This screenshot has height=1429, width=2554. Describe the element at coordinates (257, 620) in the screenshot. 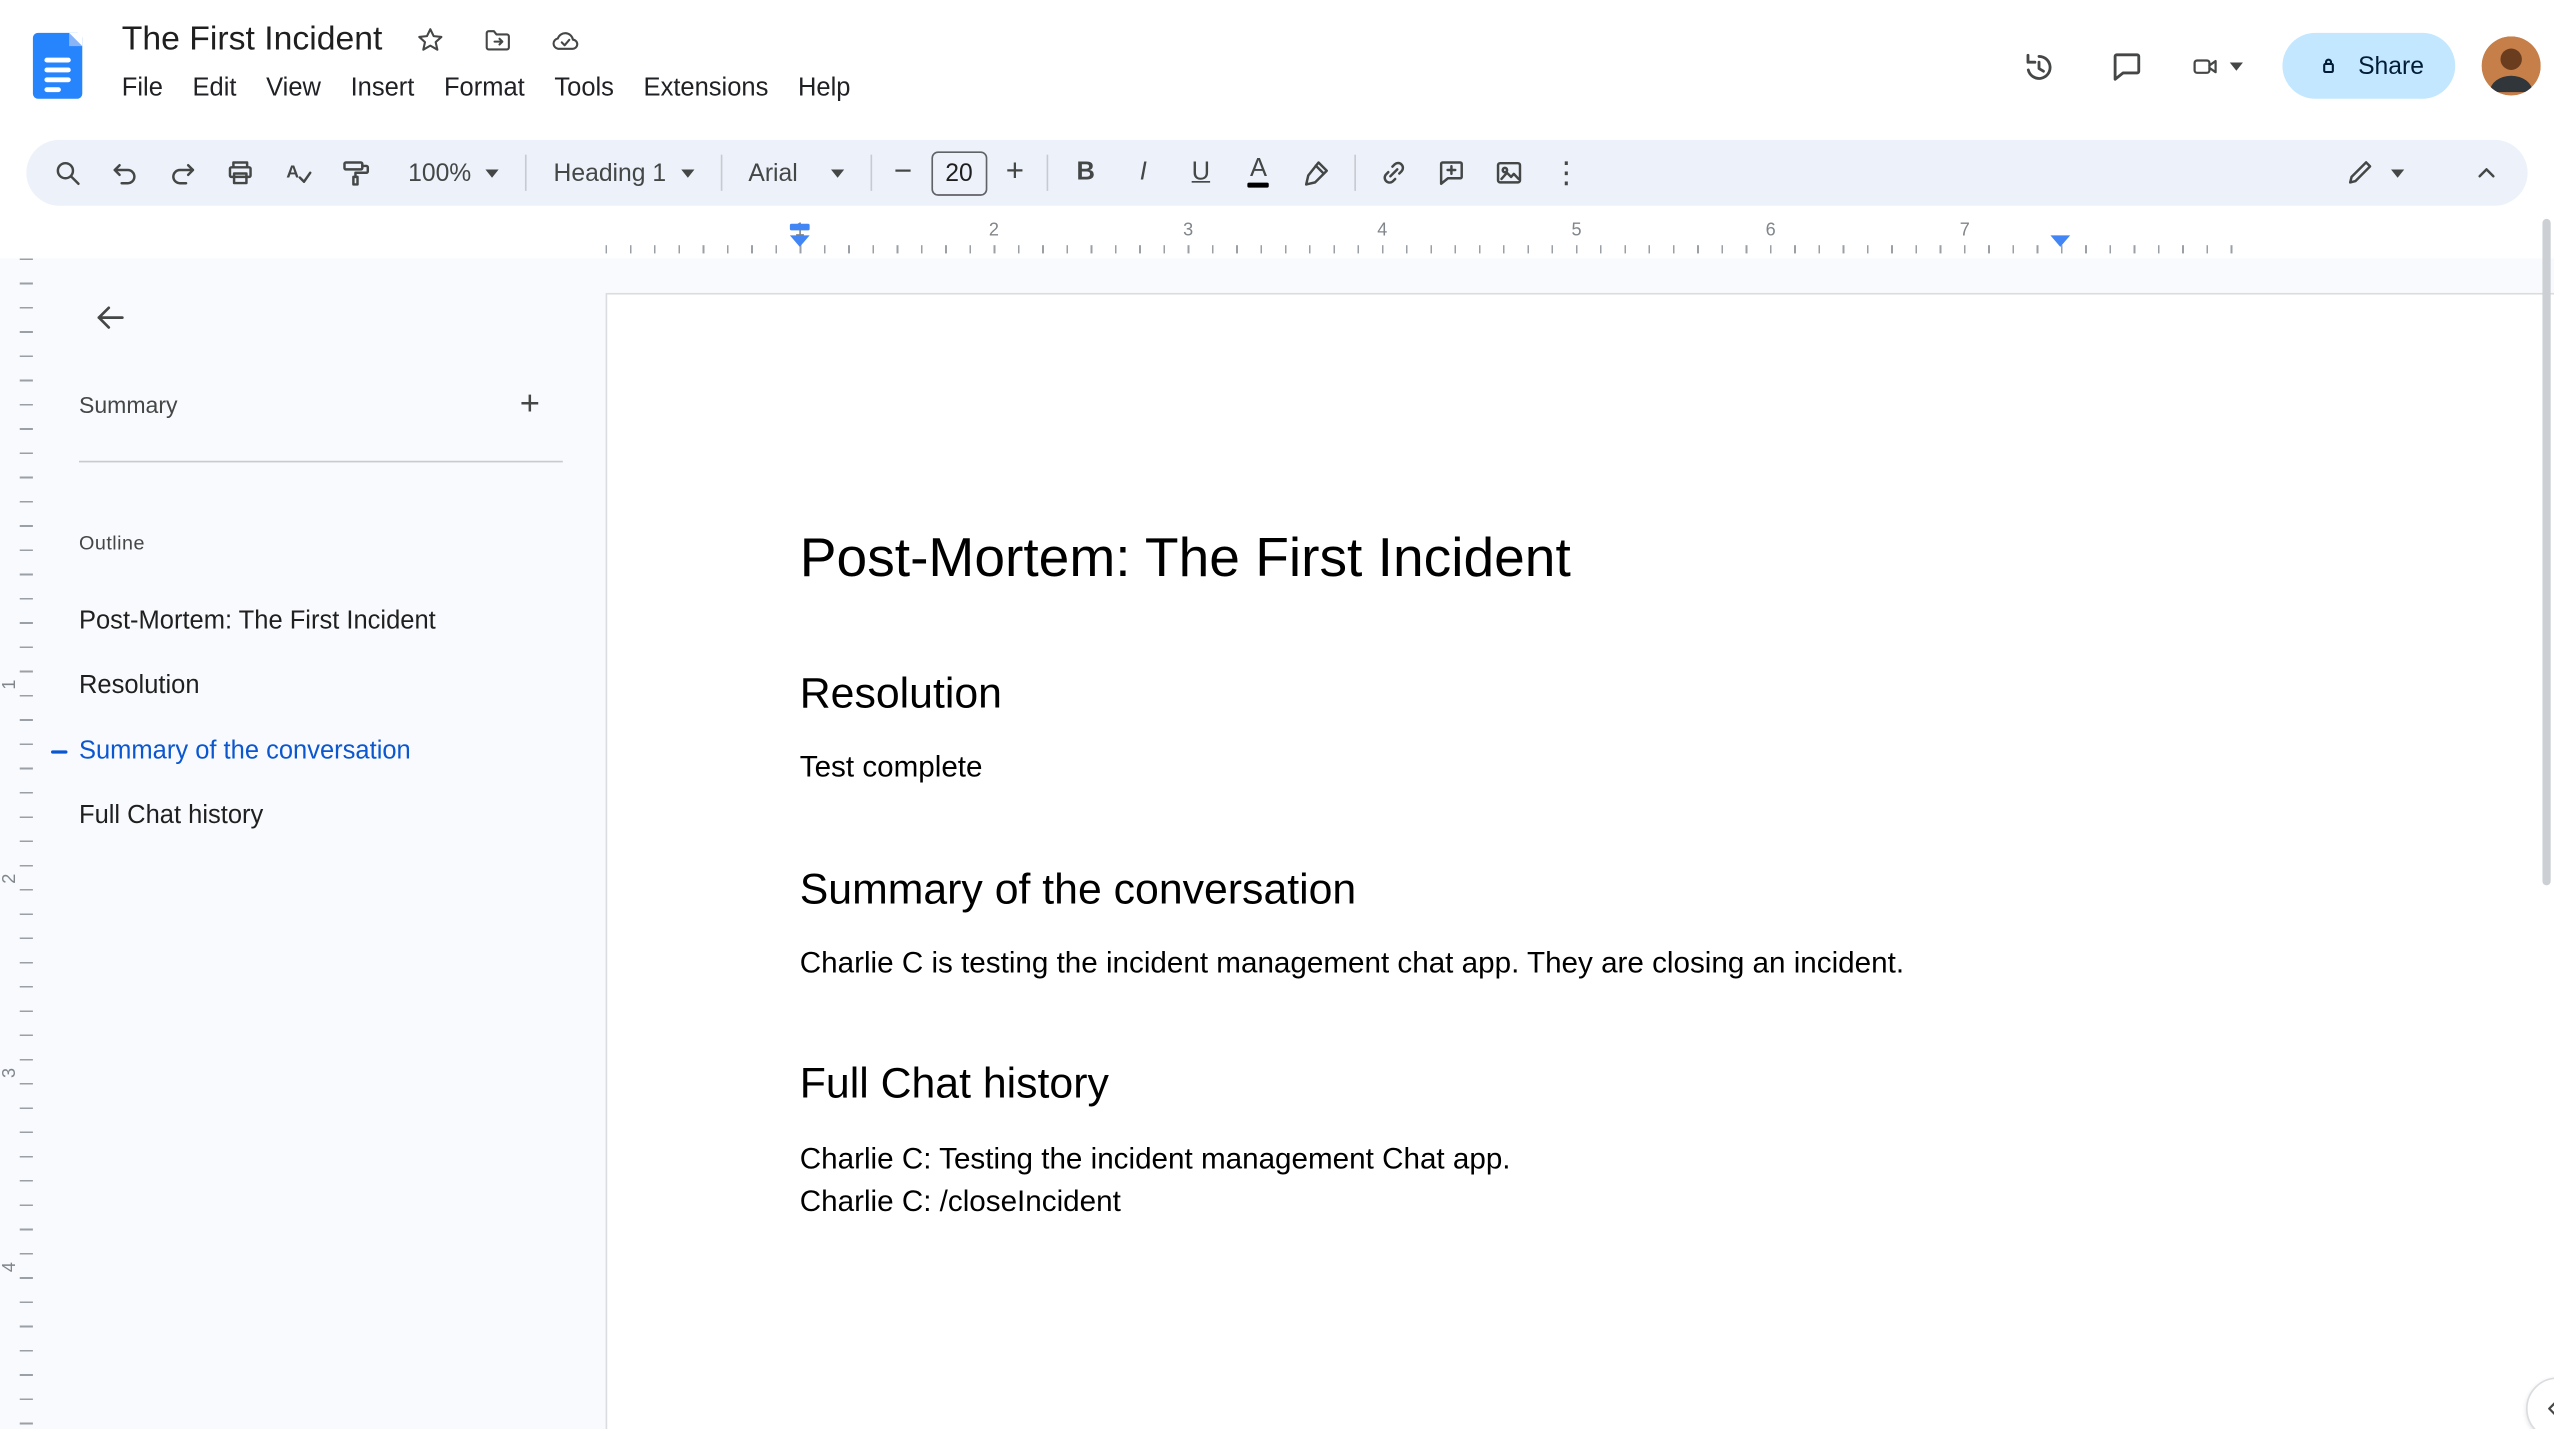

I see `outline-item-label: Post-Mortem: The First Incident` at that location.